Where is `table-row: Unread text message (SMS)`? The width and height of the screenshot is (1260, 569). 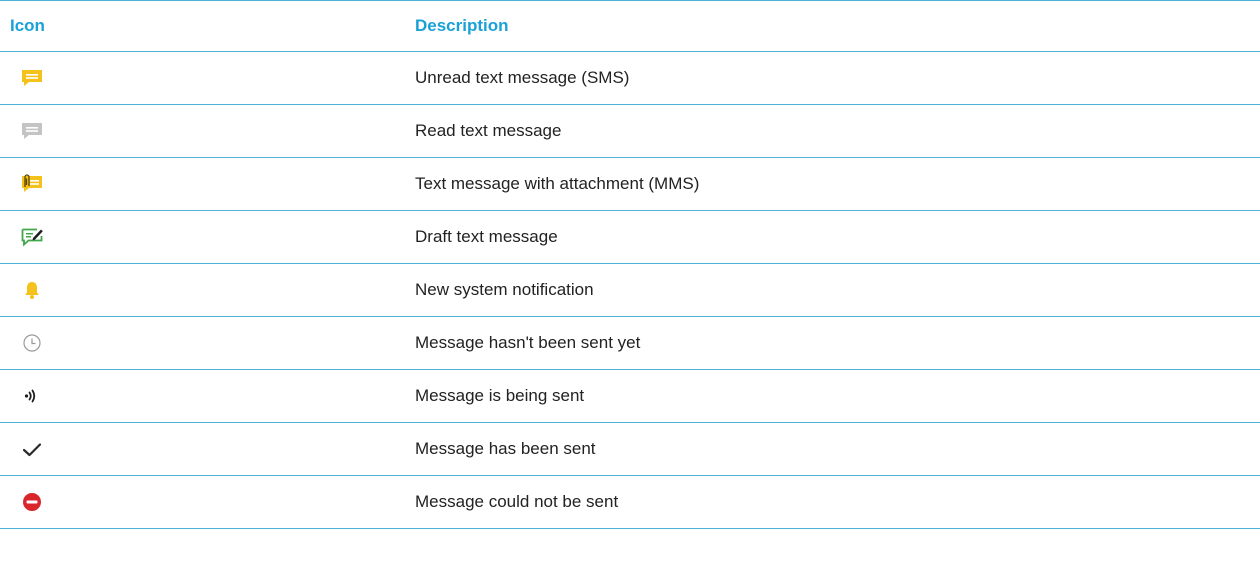 table-row: Unread text message (SMS) is located at coordinates (630, 78).